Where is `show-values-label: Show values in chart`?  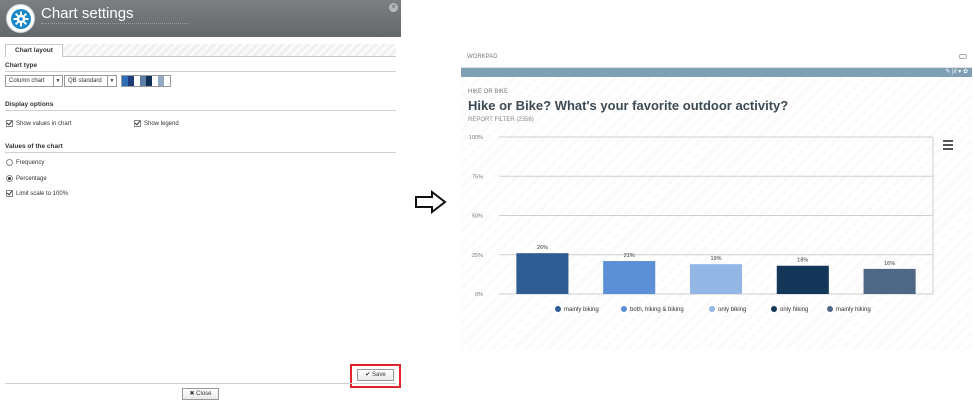
show-values-label: Show values in chart is located at coordinates (44, 124).